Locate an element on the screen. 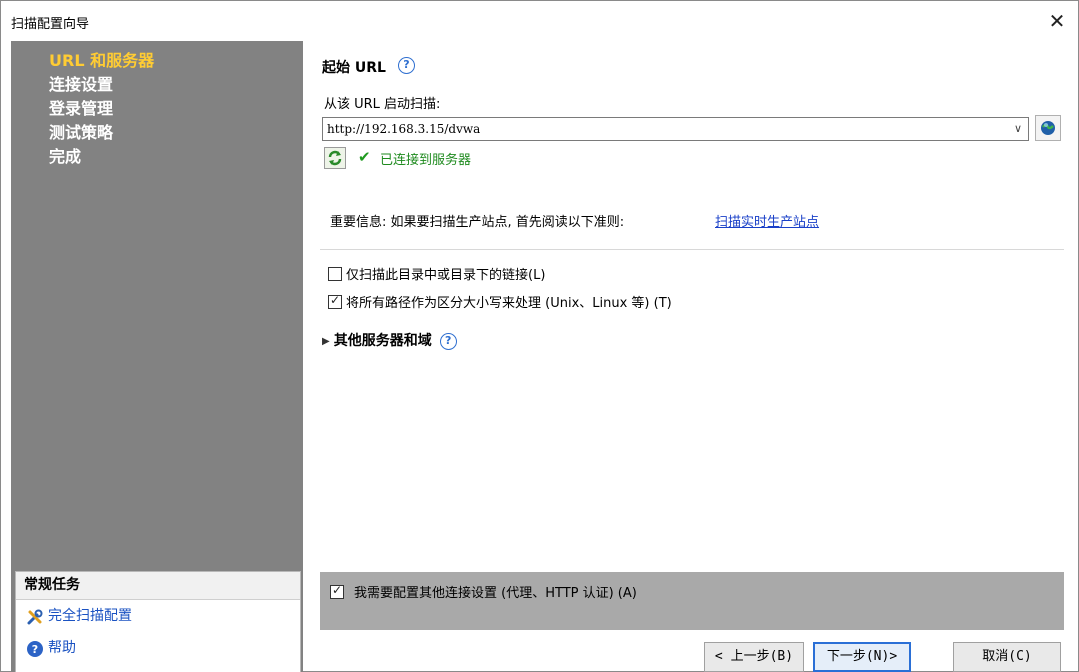 The height and width of the screenshot is (672, 1079). other-servers-label: 其他服务器和域 is located at coordinates (382, 341).